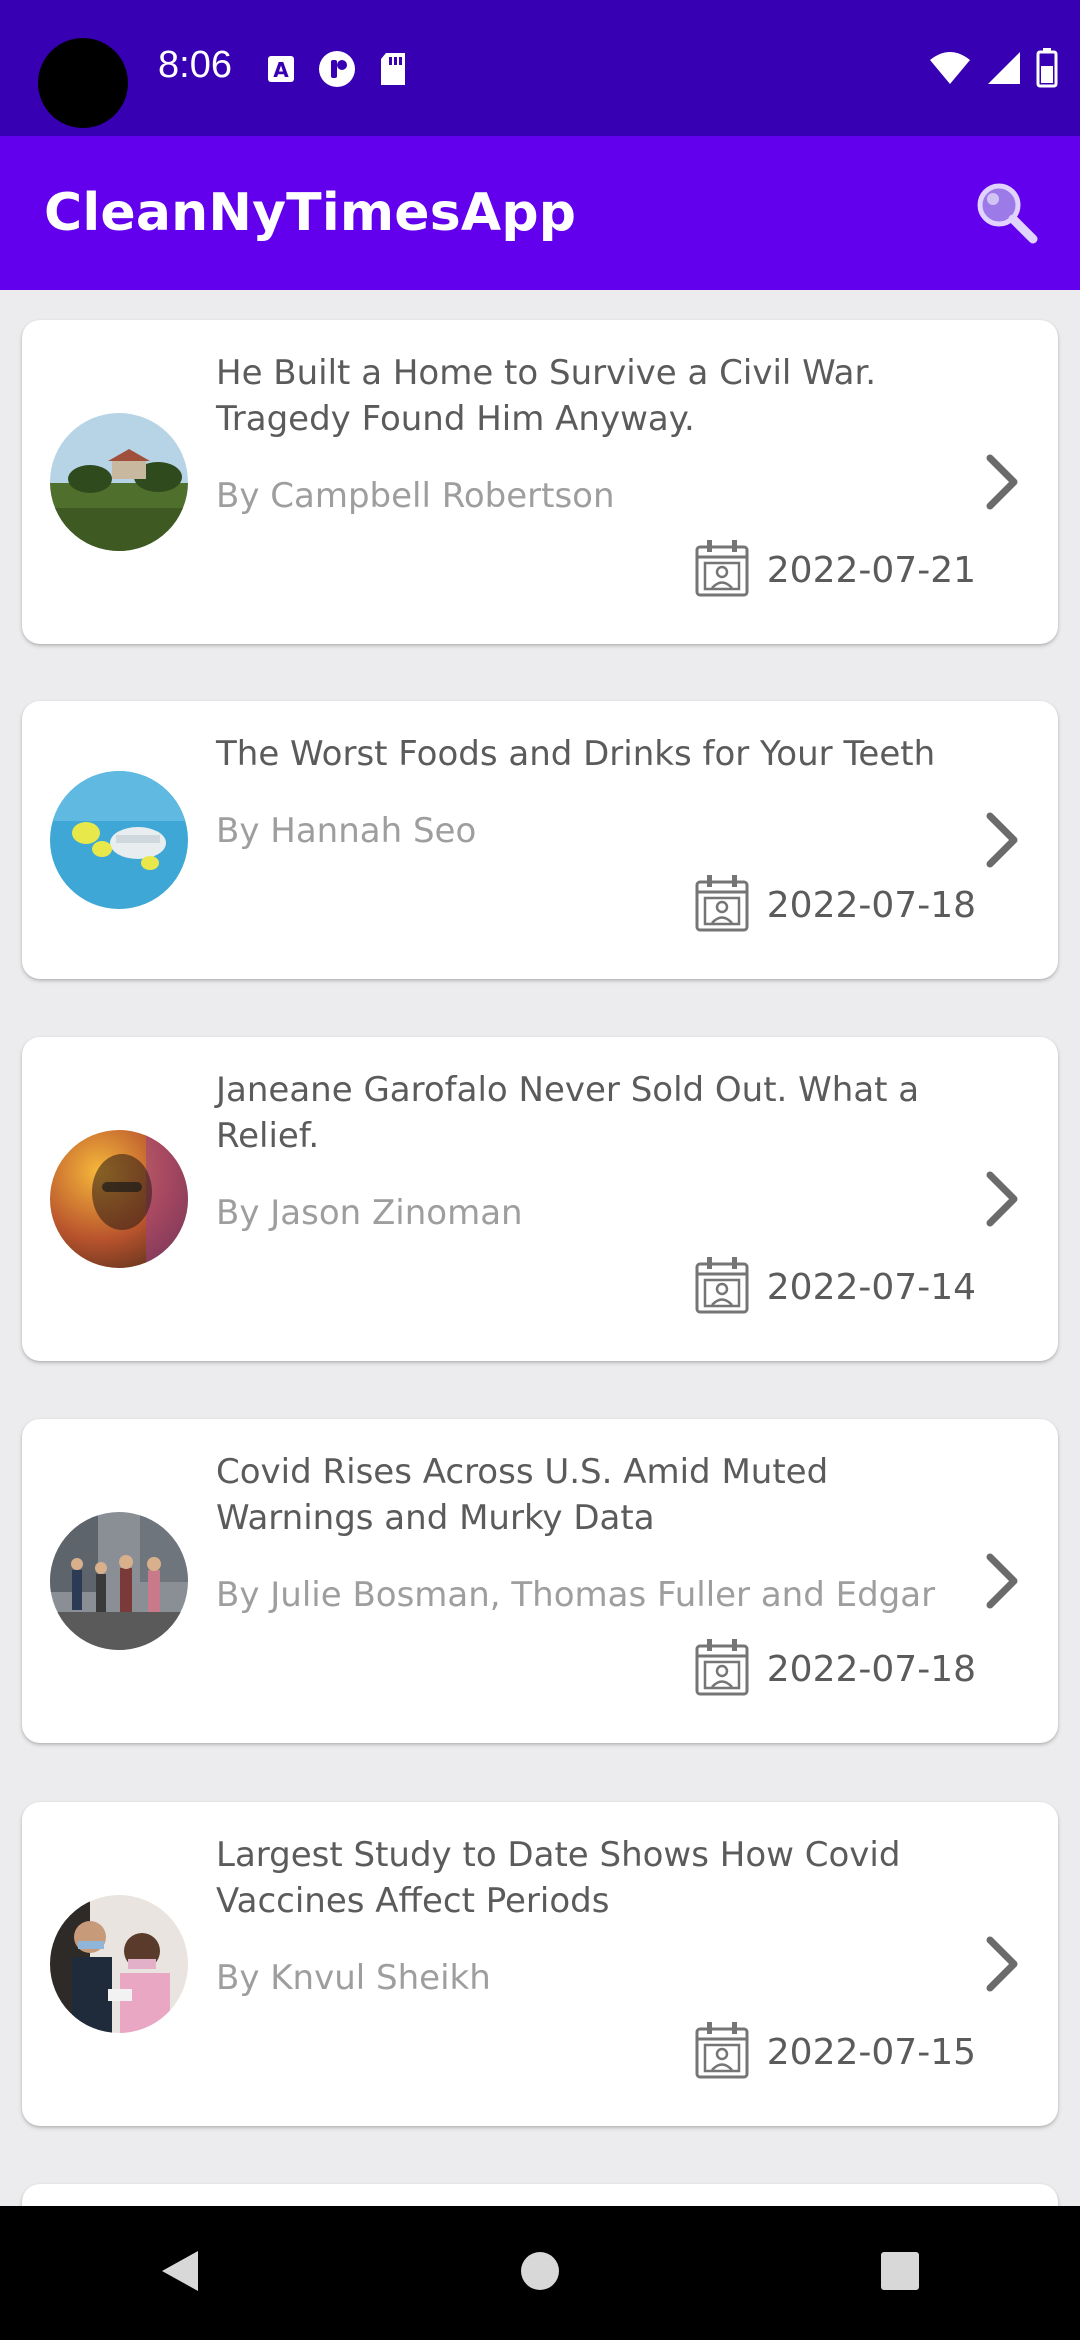 This screenshot has height=2340, width=1080. What do you see at coordinates (1004, 70) in the screenshot?
I see `signal-icon` at bounding box center [1004, 70].